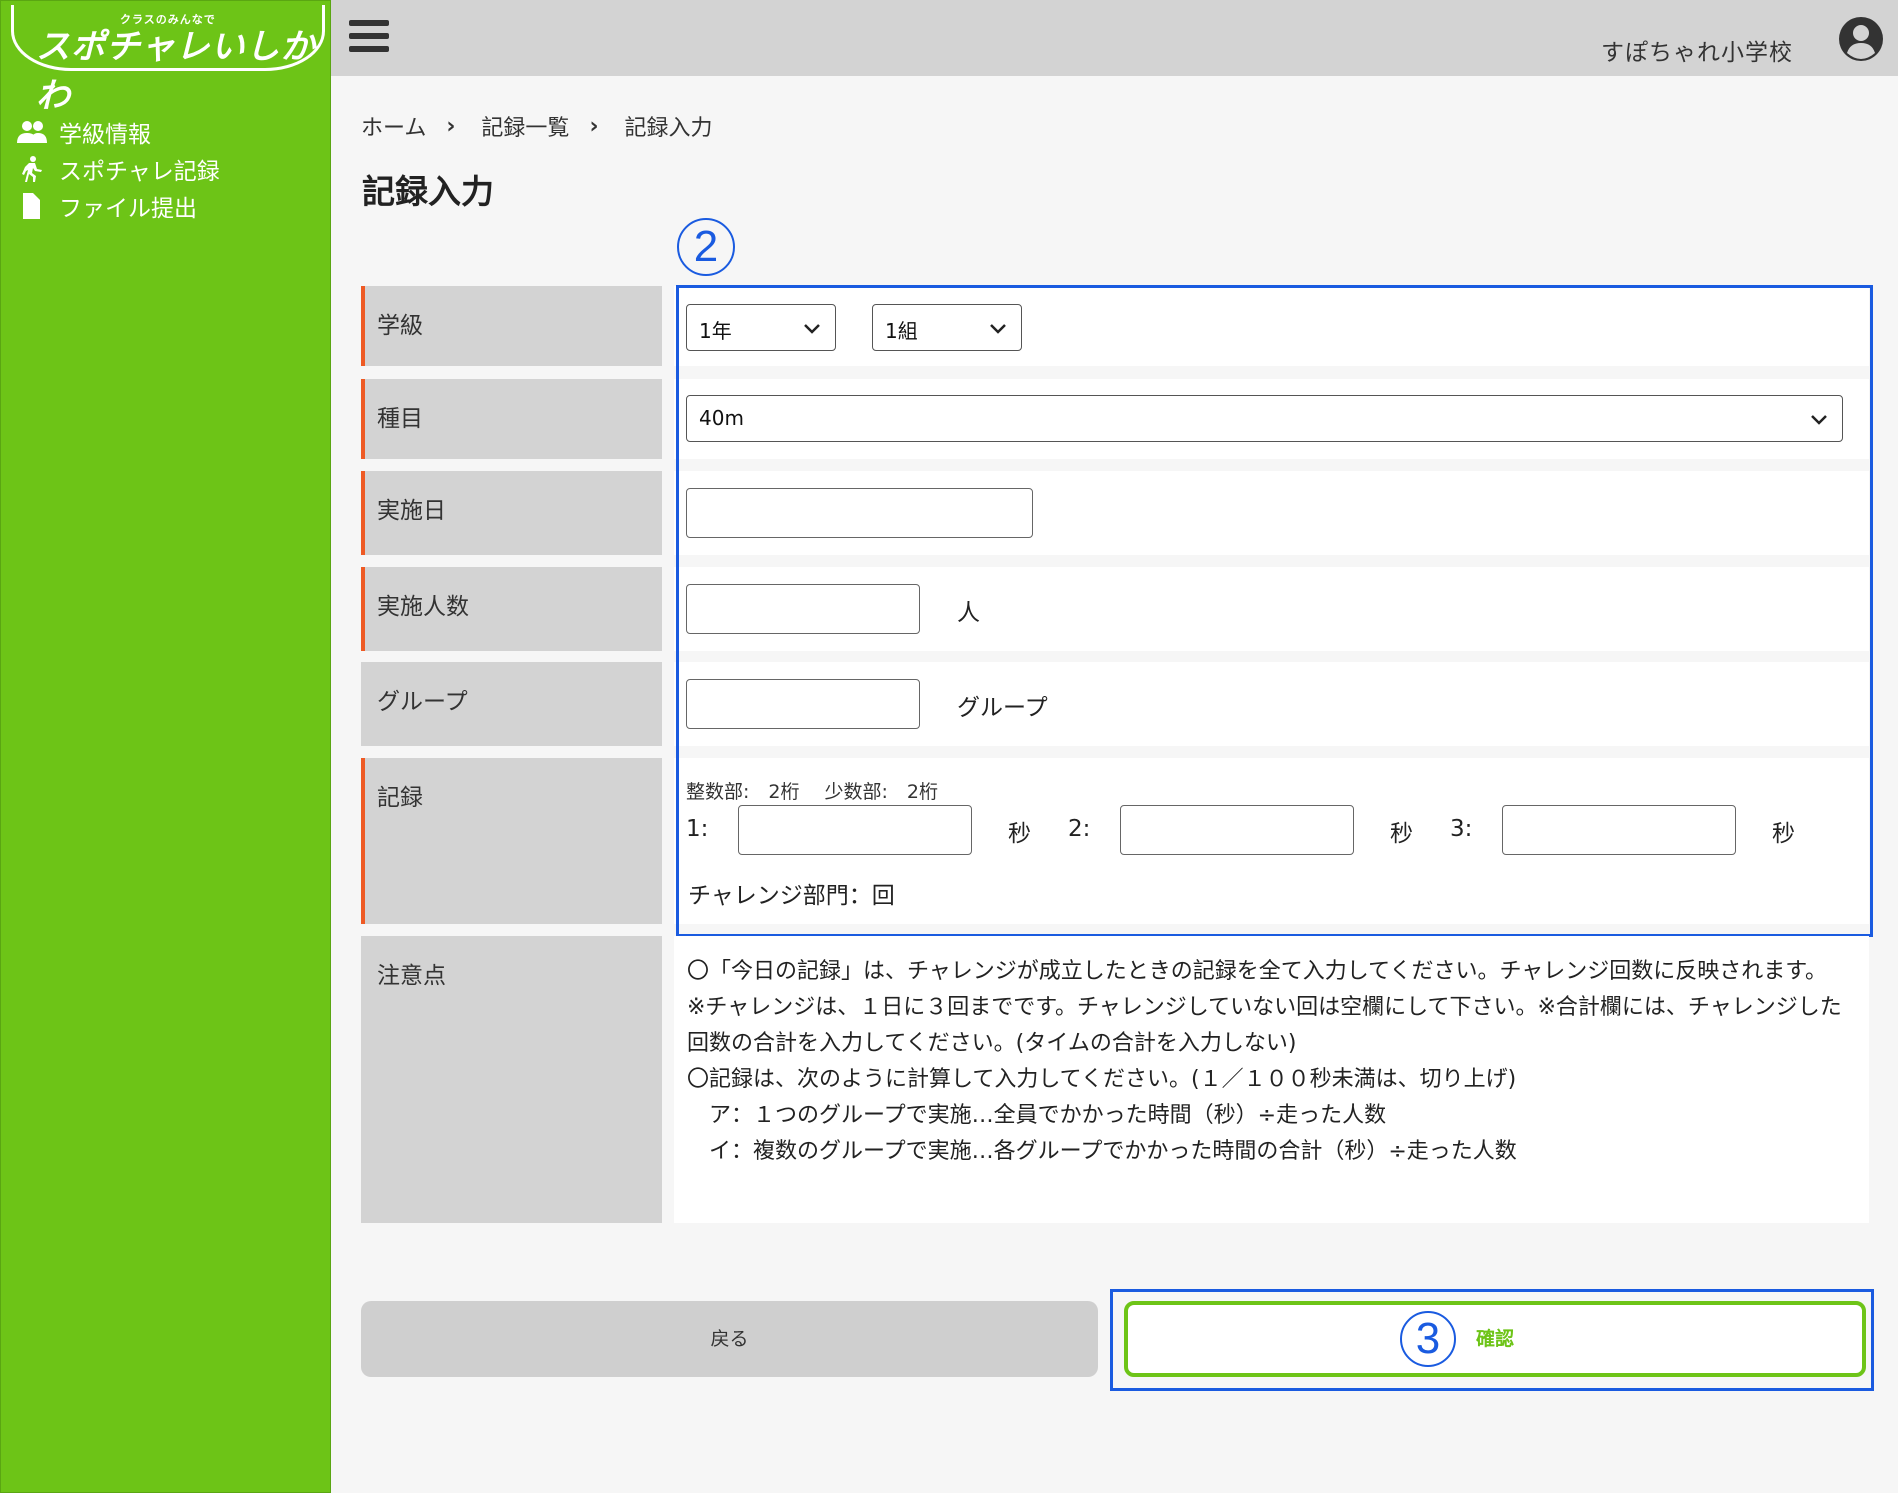 The image size is (1898, 1493). I want to click on sidebar-item-file-submit: ファイル提出, so click(118, 205).